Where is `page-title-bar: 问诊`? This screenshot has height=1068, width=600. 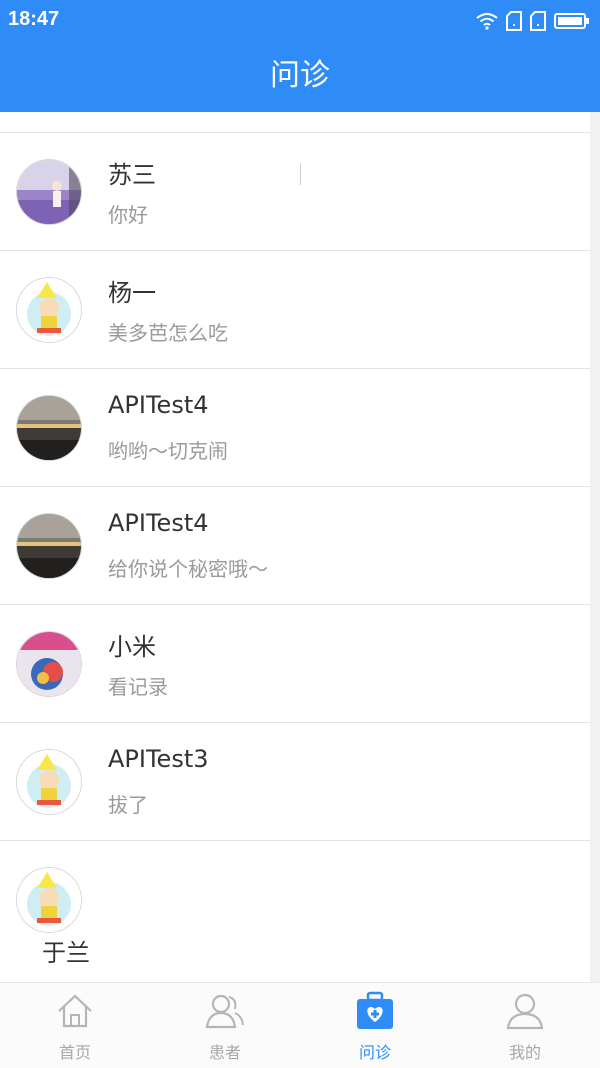
page-title-bar: 问诊 is located at coordinates (300, 76).